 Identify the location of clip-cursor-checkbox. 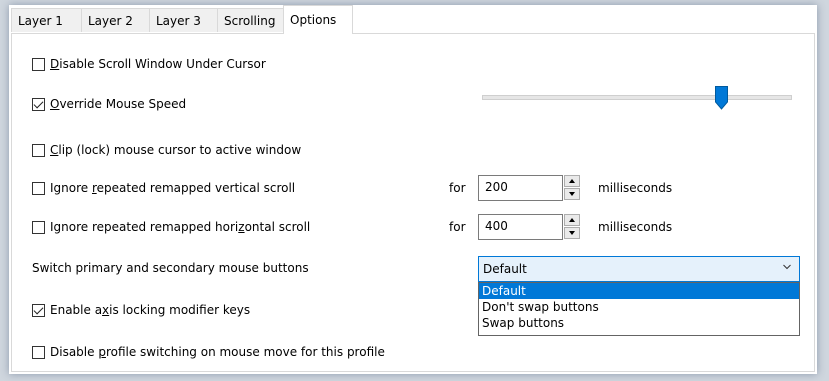
(38, 150).